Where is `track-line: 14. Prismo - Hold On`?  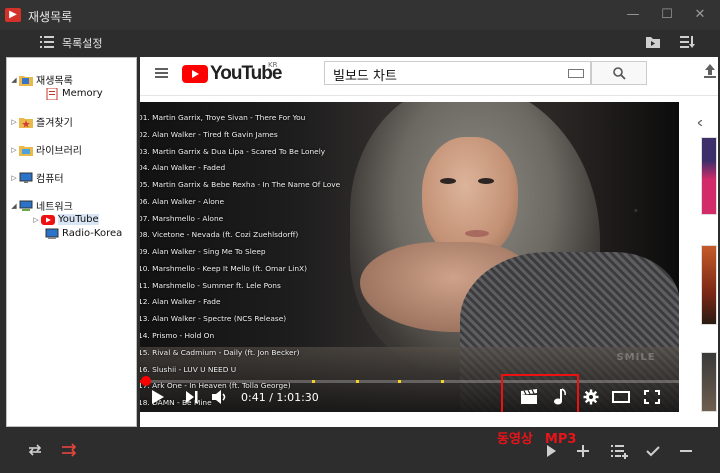 track-line: 14. Prismo - Hold On is located at coordinates (177, 335).